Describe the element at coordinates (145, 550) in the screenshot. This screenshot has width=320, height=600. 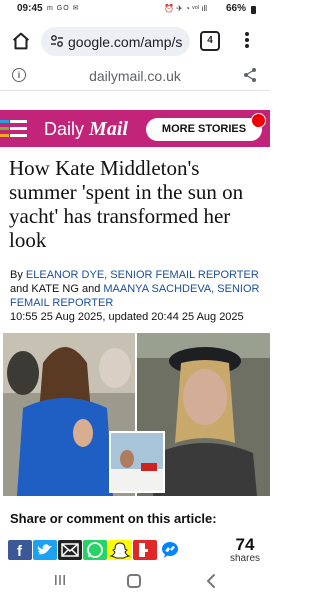
I see `flipboard-icon` at that location.